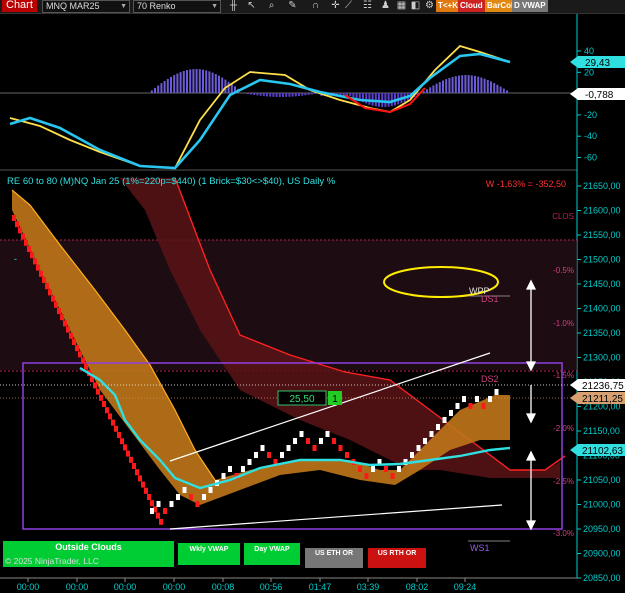 The image size is (625, 593). I want to click on us-eth-or-button: US ETH OR, so click(334, 558).